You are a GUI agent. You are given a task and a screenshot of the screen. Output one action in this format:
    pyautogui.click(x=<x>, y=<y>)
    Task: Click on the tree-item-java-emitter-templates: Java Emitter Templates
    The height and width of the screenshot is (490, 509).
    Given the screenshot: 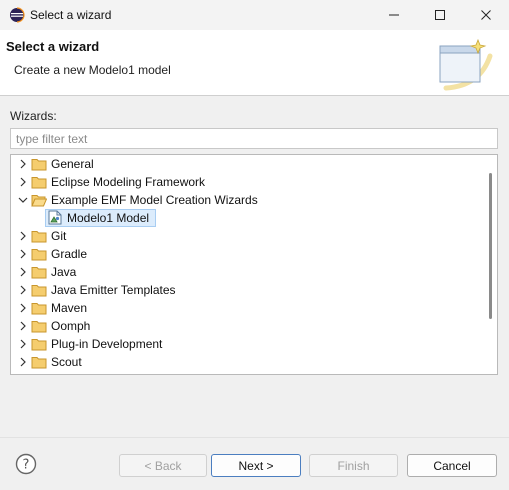 What is the action you would take?
    pyautogui.click(x=246, y=290)
    